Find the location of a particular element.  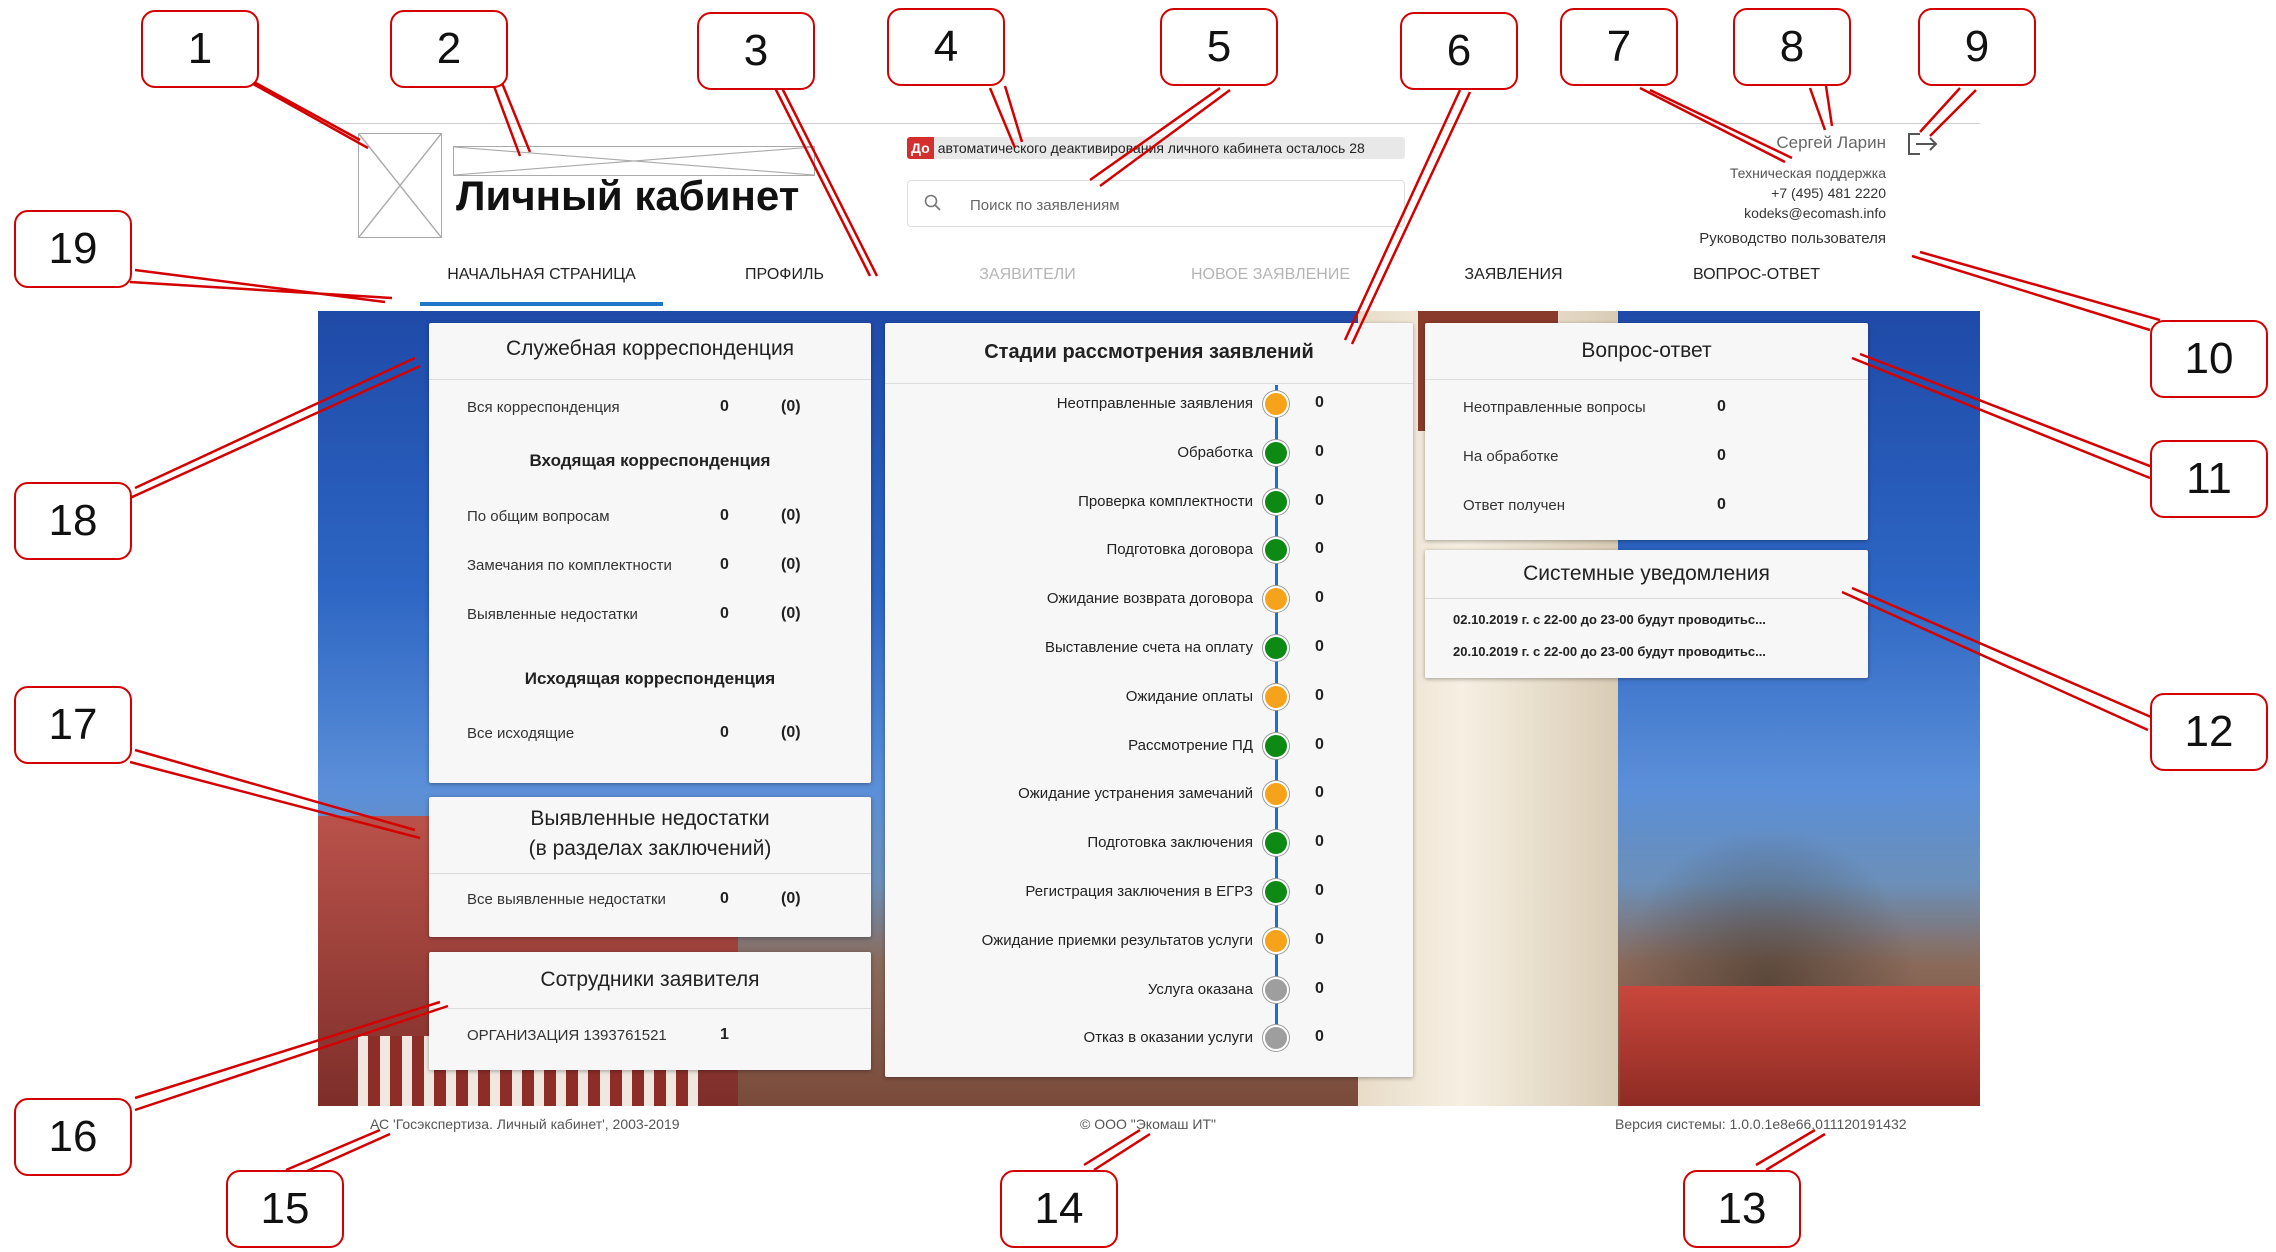

logout-icon is located at coordinates (1923, 146).